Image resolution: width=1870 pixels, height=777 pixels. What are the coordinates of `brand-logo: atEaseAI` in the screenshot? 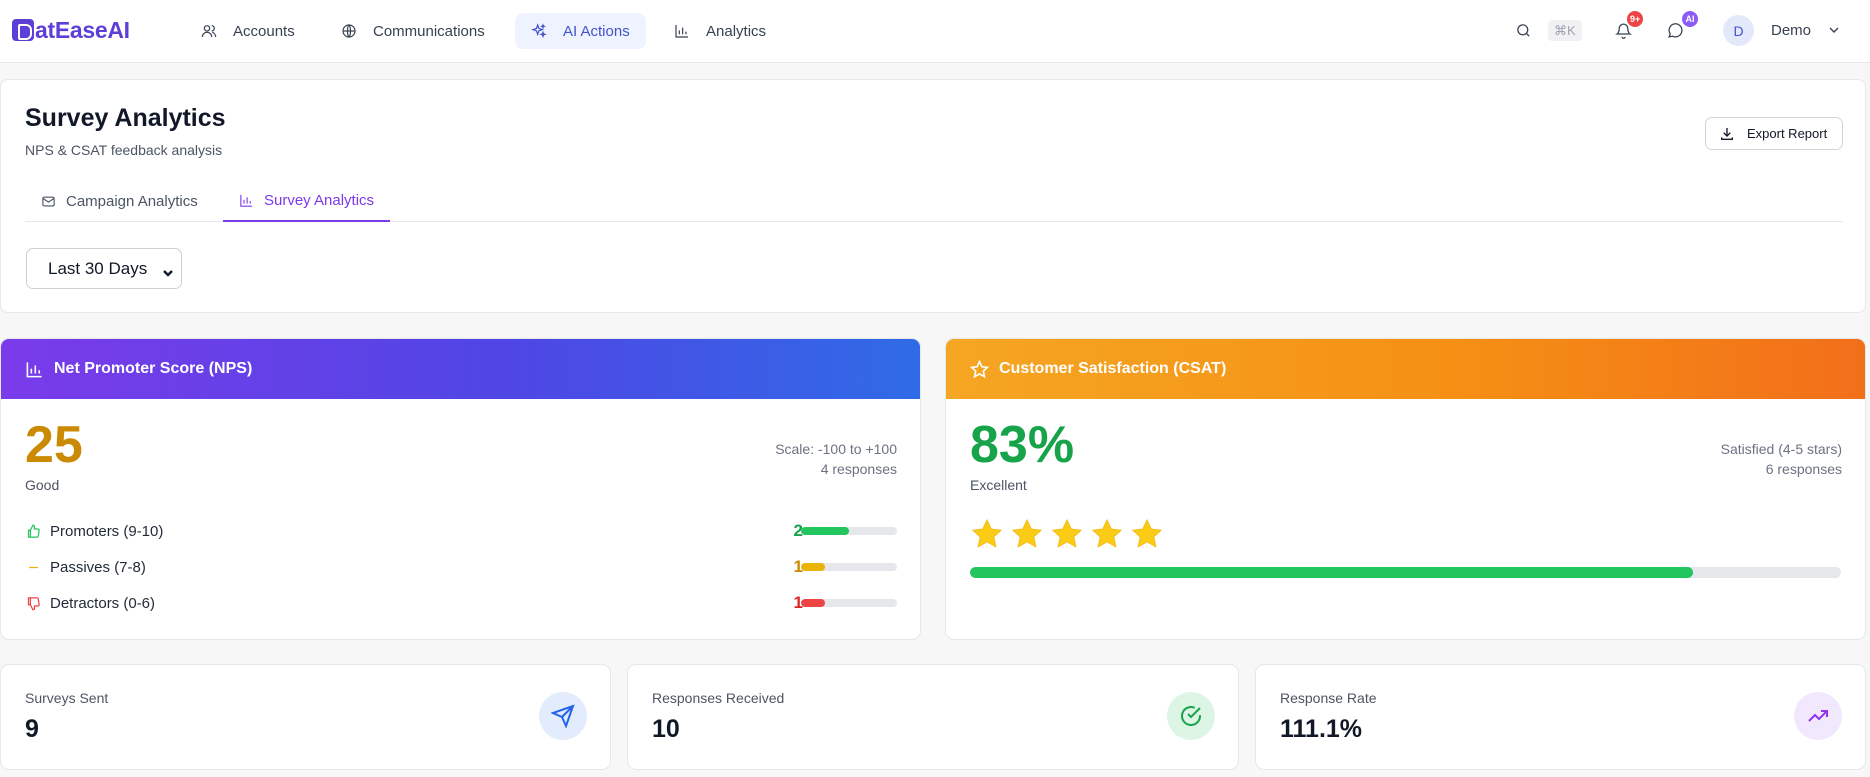 It's located at (71, 30).